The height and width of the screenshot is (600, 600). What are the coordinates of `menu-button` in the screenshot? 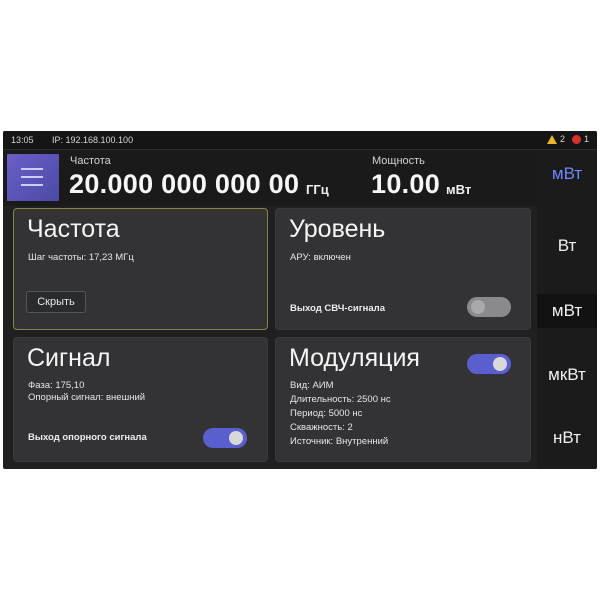 It's located at (33, 177).